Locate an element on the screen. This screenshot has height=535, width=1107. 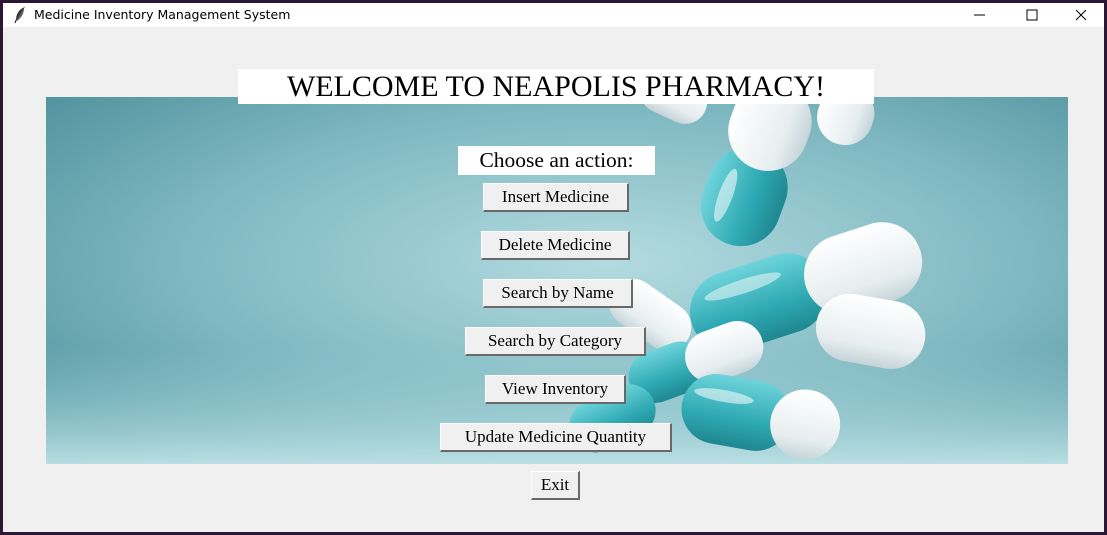
window-title: Medicine Inventory Management System is located at coordinates (162, 14).